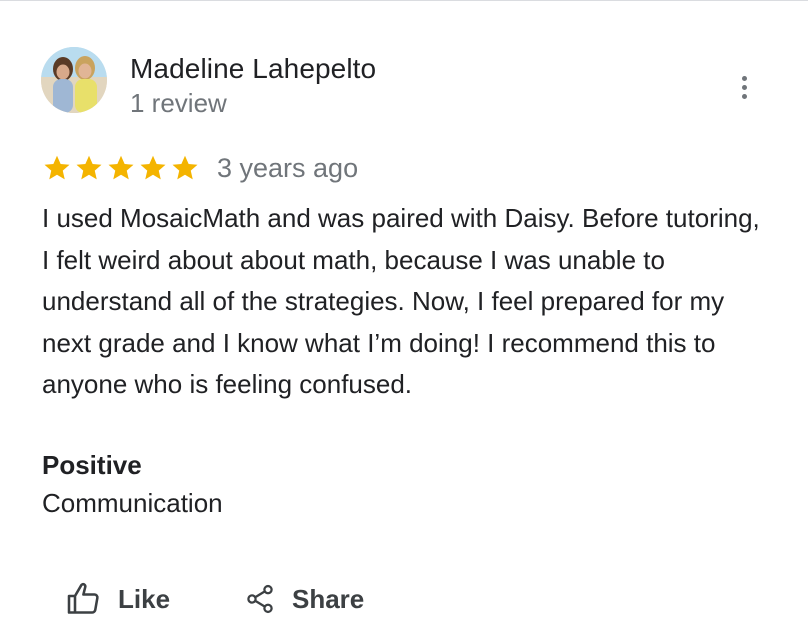 This screenshot has height=630, width=808. I want to click on share-label: Share, so click(328, 598).